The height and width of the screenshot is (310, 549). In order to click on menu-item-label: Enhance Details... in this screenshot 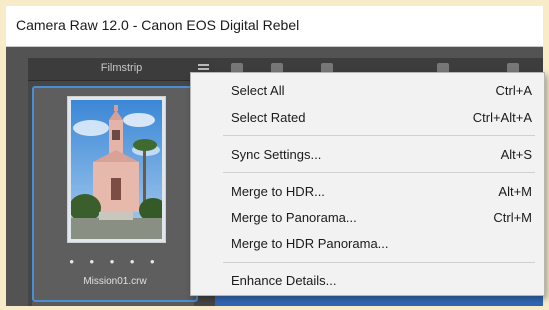, I will do `click(284, 280)`.